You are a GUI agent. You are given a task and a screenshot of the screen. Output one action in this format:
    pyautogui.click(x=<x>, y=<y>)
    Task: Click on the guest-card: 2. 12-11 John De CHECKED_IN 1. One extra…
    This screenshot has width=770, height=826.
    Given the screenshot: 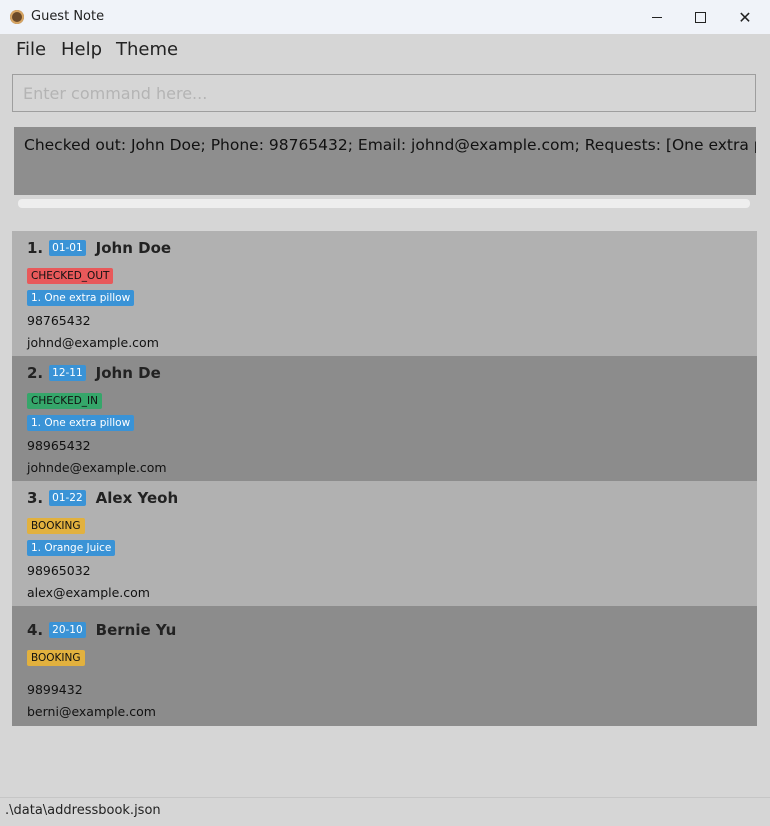 What is the action you would take?
    pyautogui.click(x=384, y=418)
    